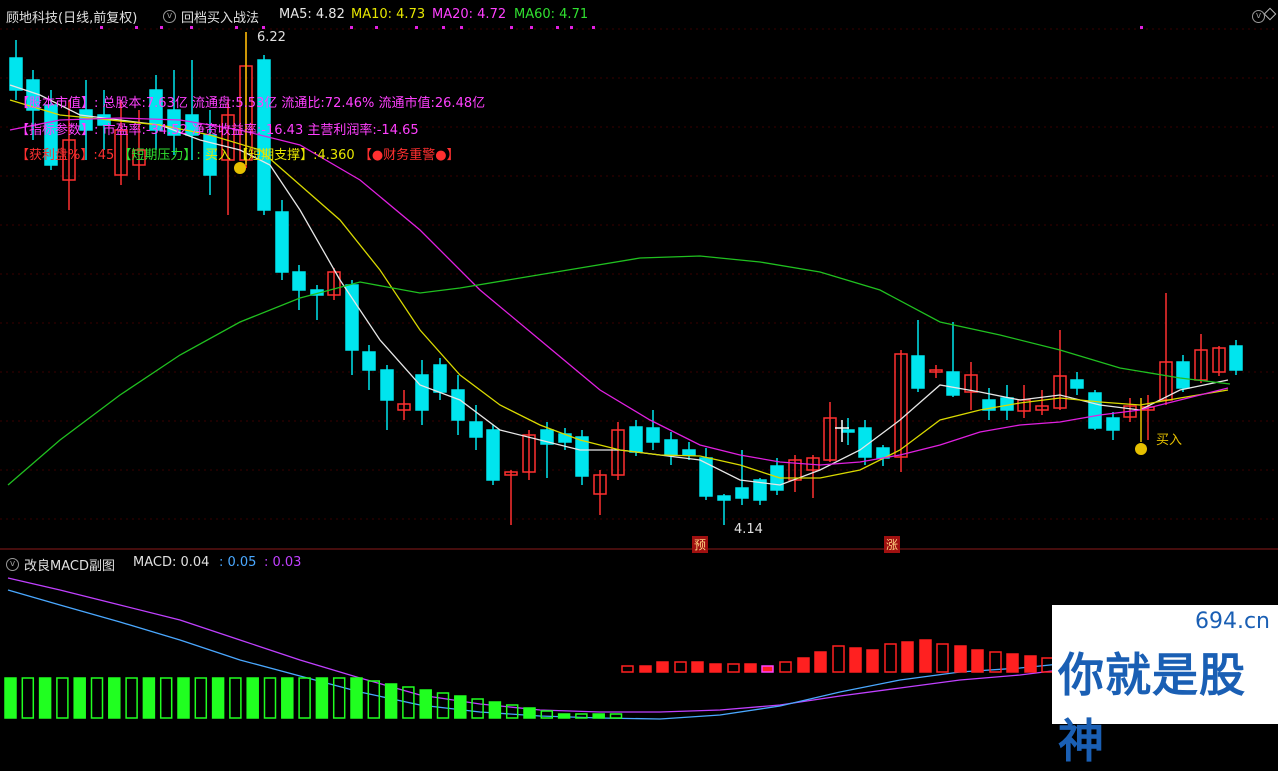  Describe the element at coordinates (1258, 15) in the screenshot. I see `settings-toggle-icon: v` at that location.